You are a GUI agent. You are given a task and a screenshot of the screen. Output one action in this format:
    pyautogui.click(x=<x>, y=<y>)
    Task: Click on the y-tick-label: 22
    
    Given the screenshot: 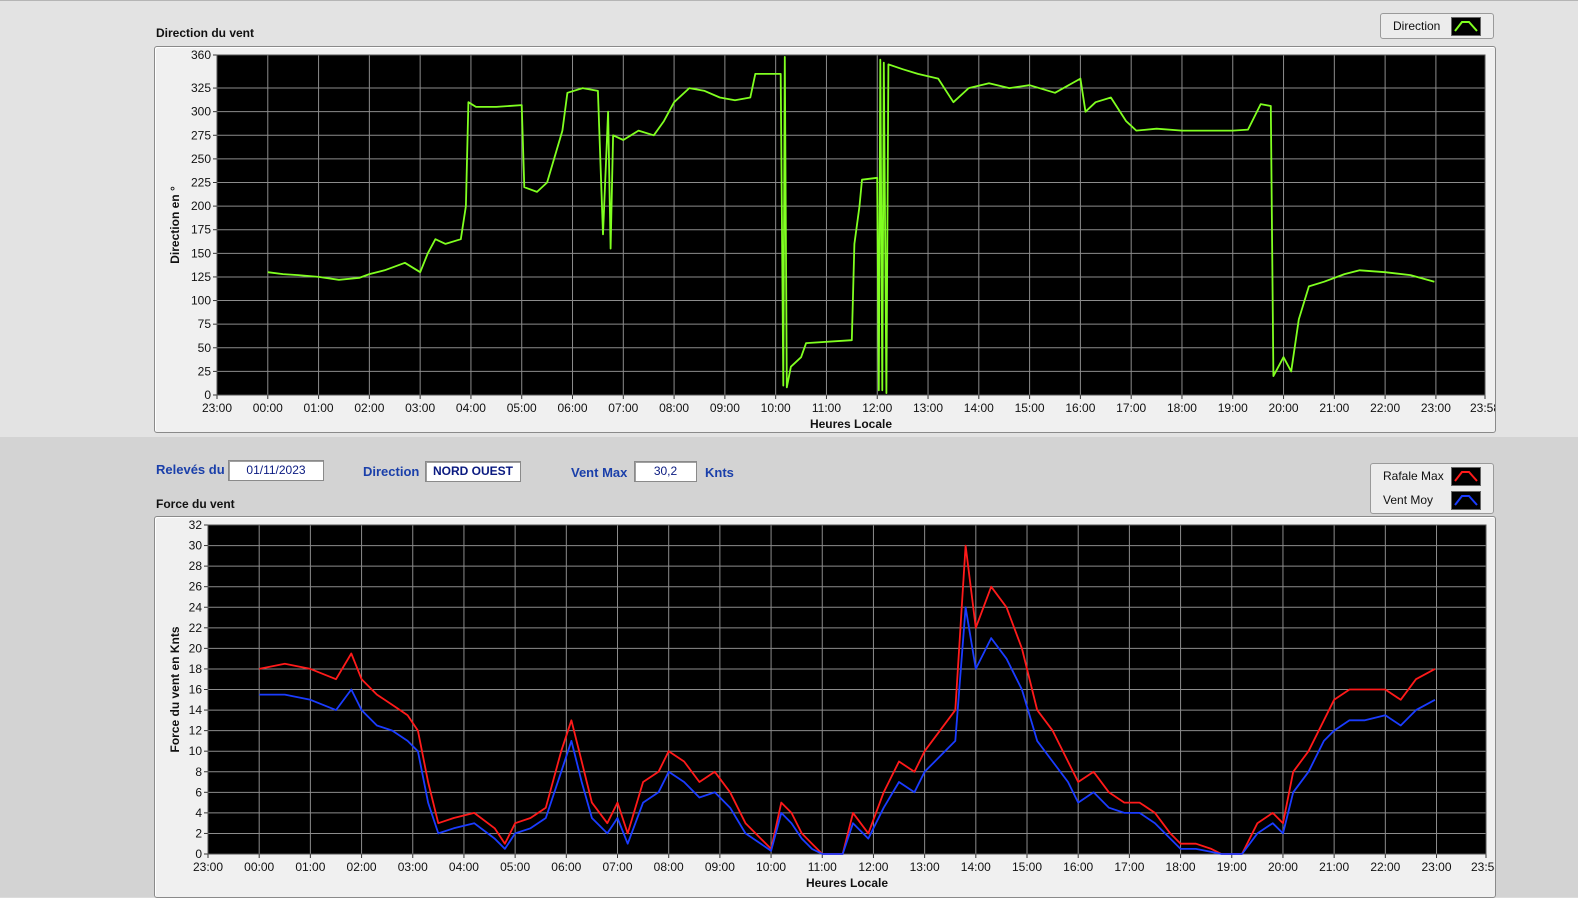 What is the action you would take?
    pyautogui.click(x=196, y=628)
    